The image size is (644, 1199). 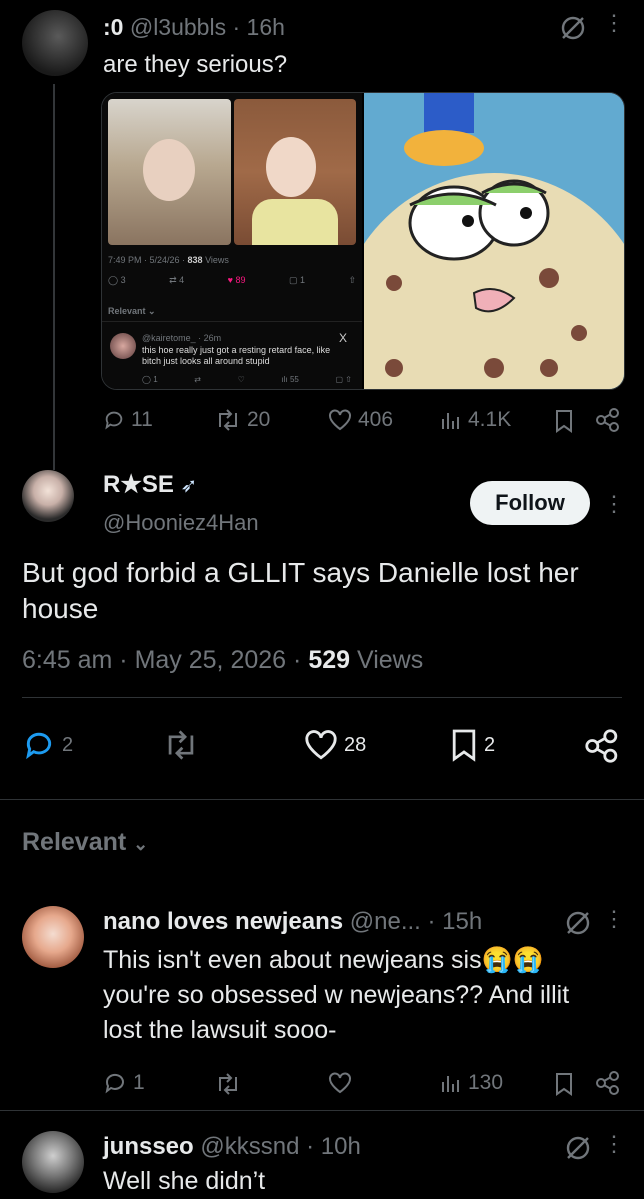 I want to click on tweet-header: junsseo @kkssnd · 10h, so click(x=232, y=1146).